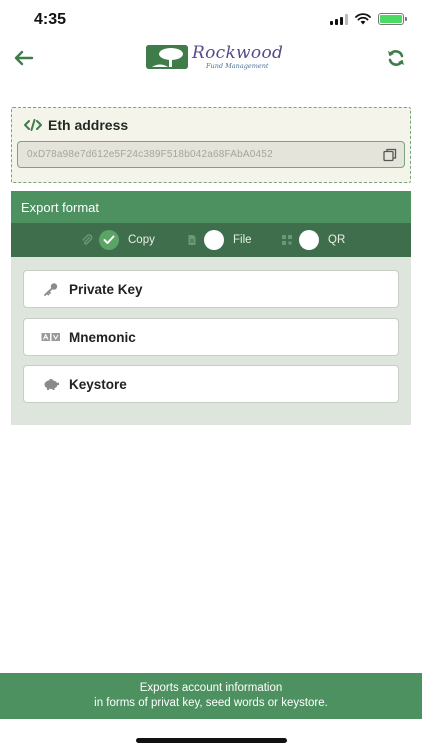 Image resolution: width=422 pixels, height=750 pixels. What do you see at coordinates (211, 384) in the screenshot?
I see `keystore-button: Keystore` at bounding box center [211, 384].